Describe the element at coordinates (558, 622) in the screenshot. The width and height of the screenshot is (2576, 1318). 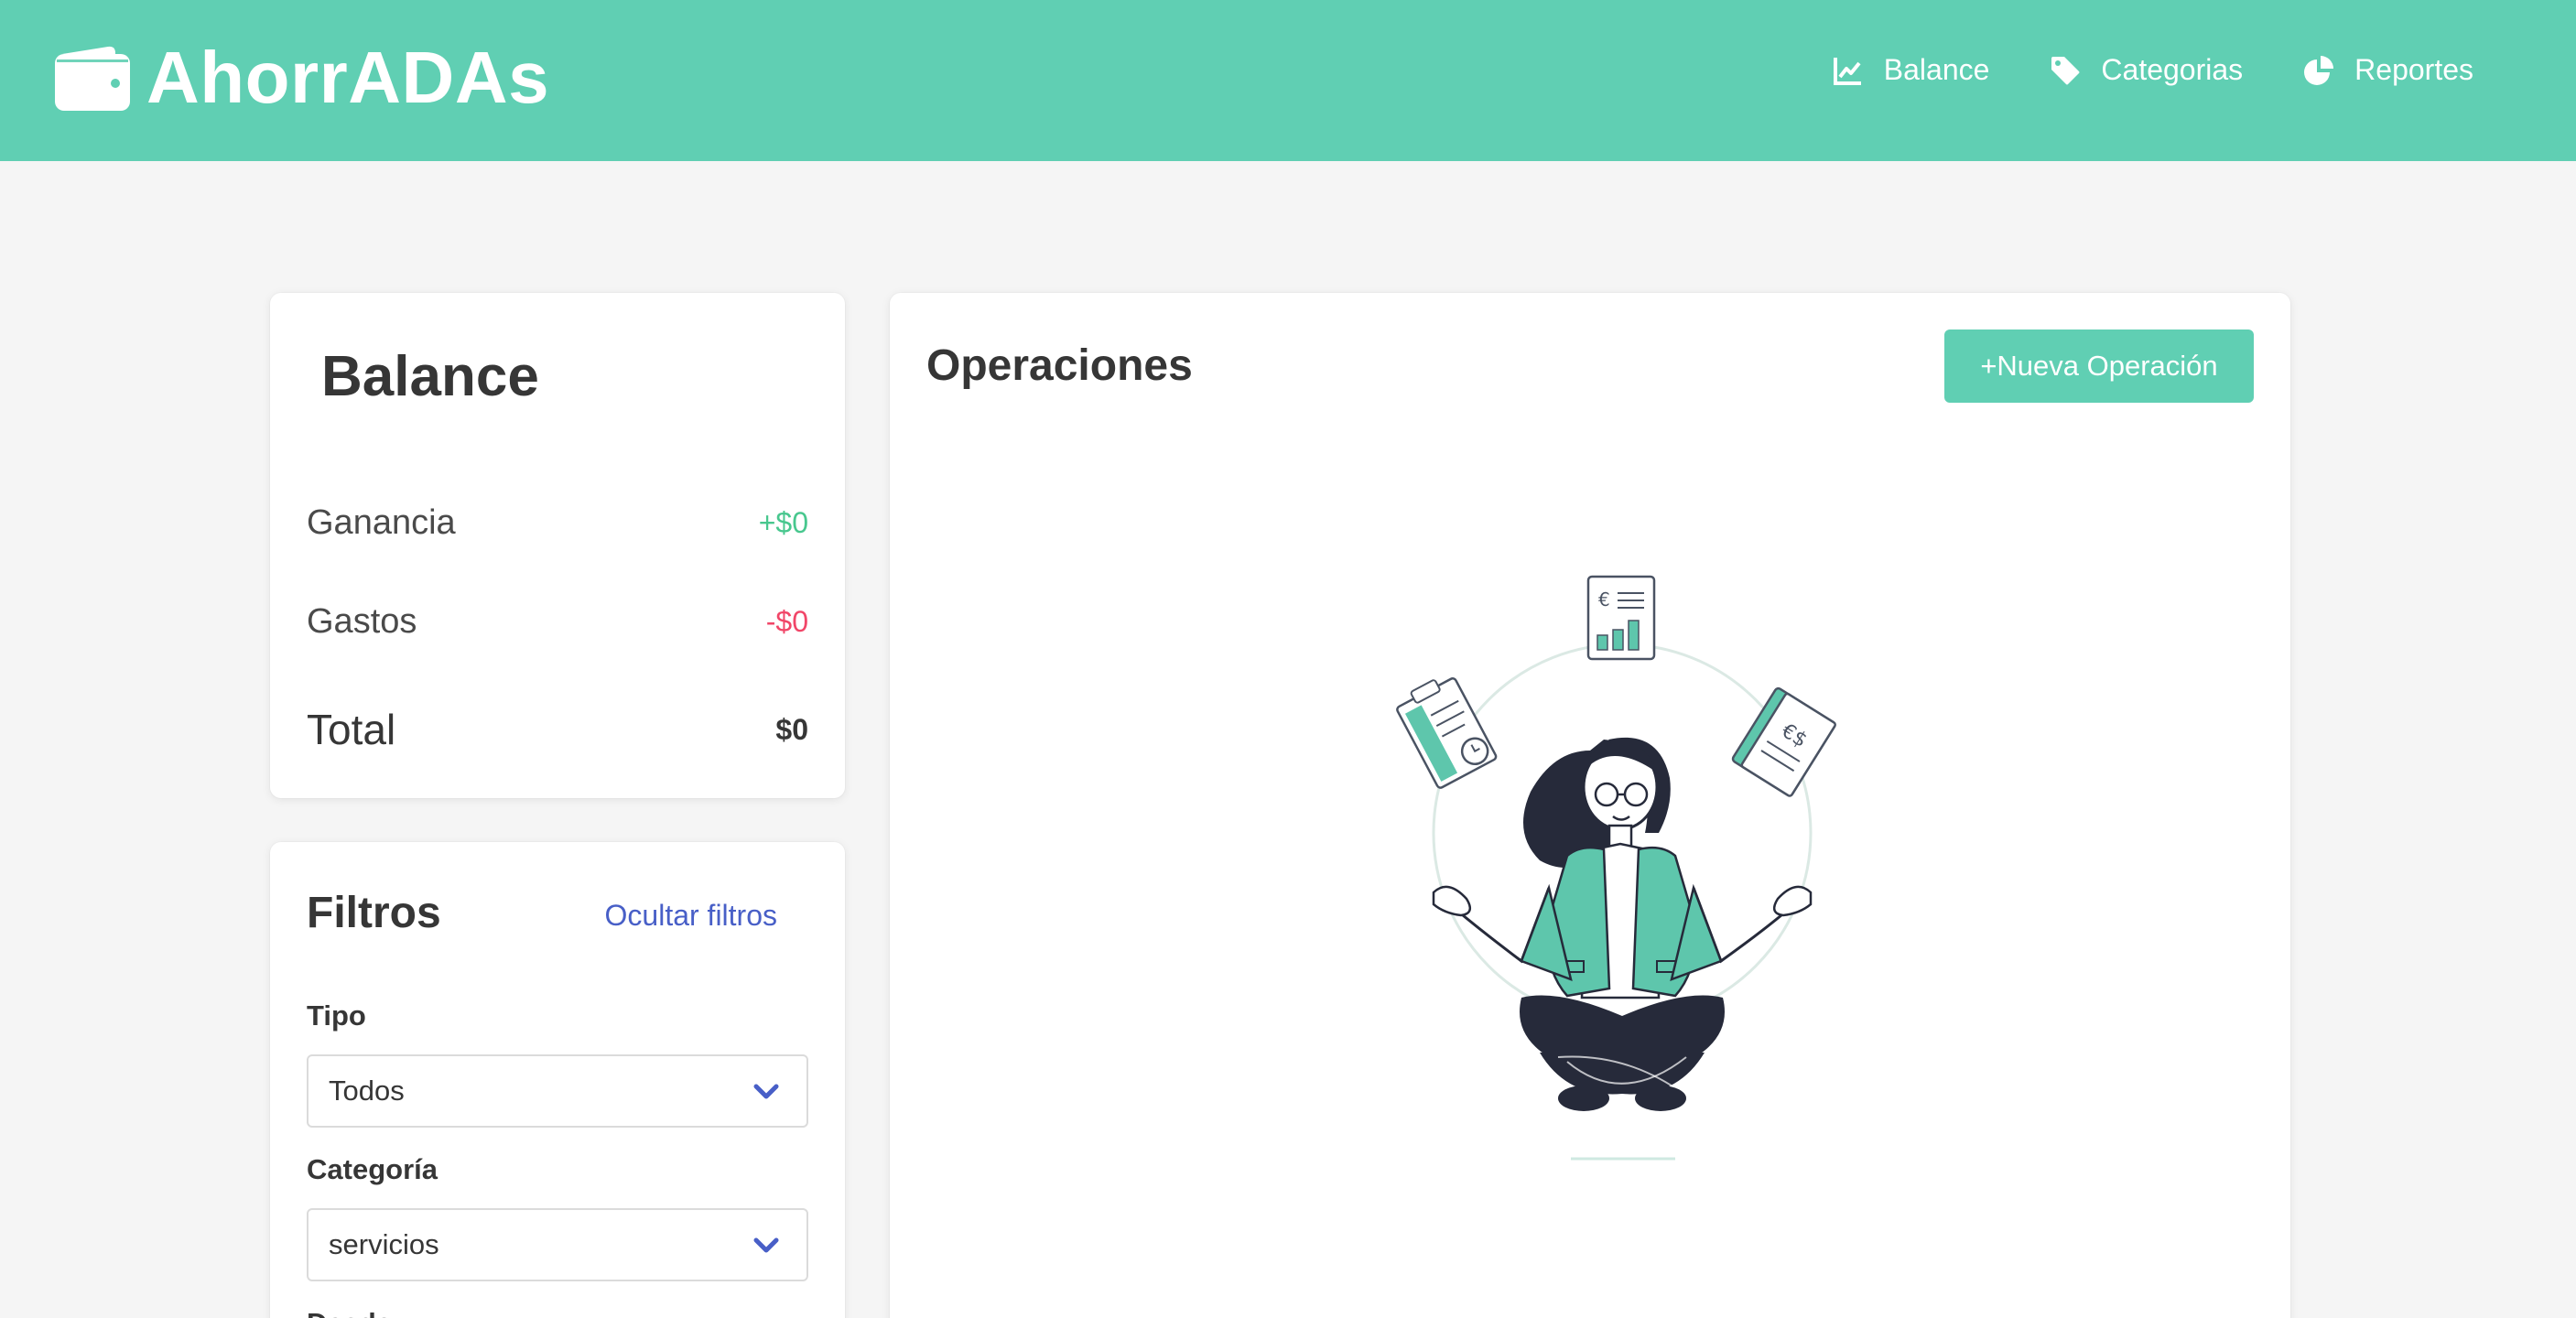
I see `balance-row-spend: Gastos -$0` at that location.